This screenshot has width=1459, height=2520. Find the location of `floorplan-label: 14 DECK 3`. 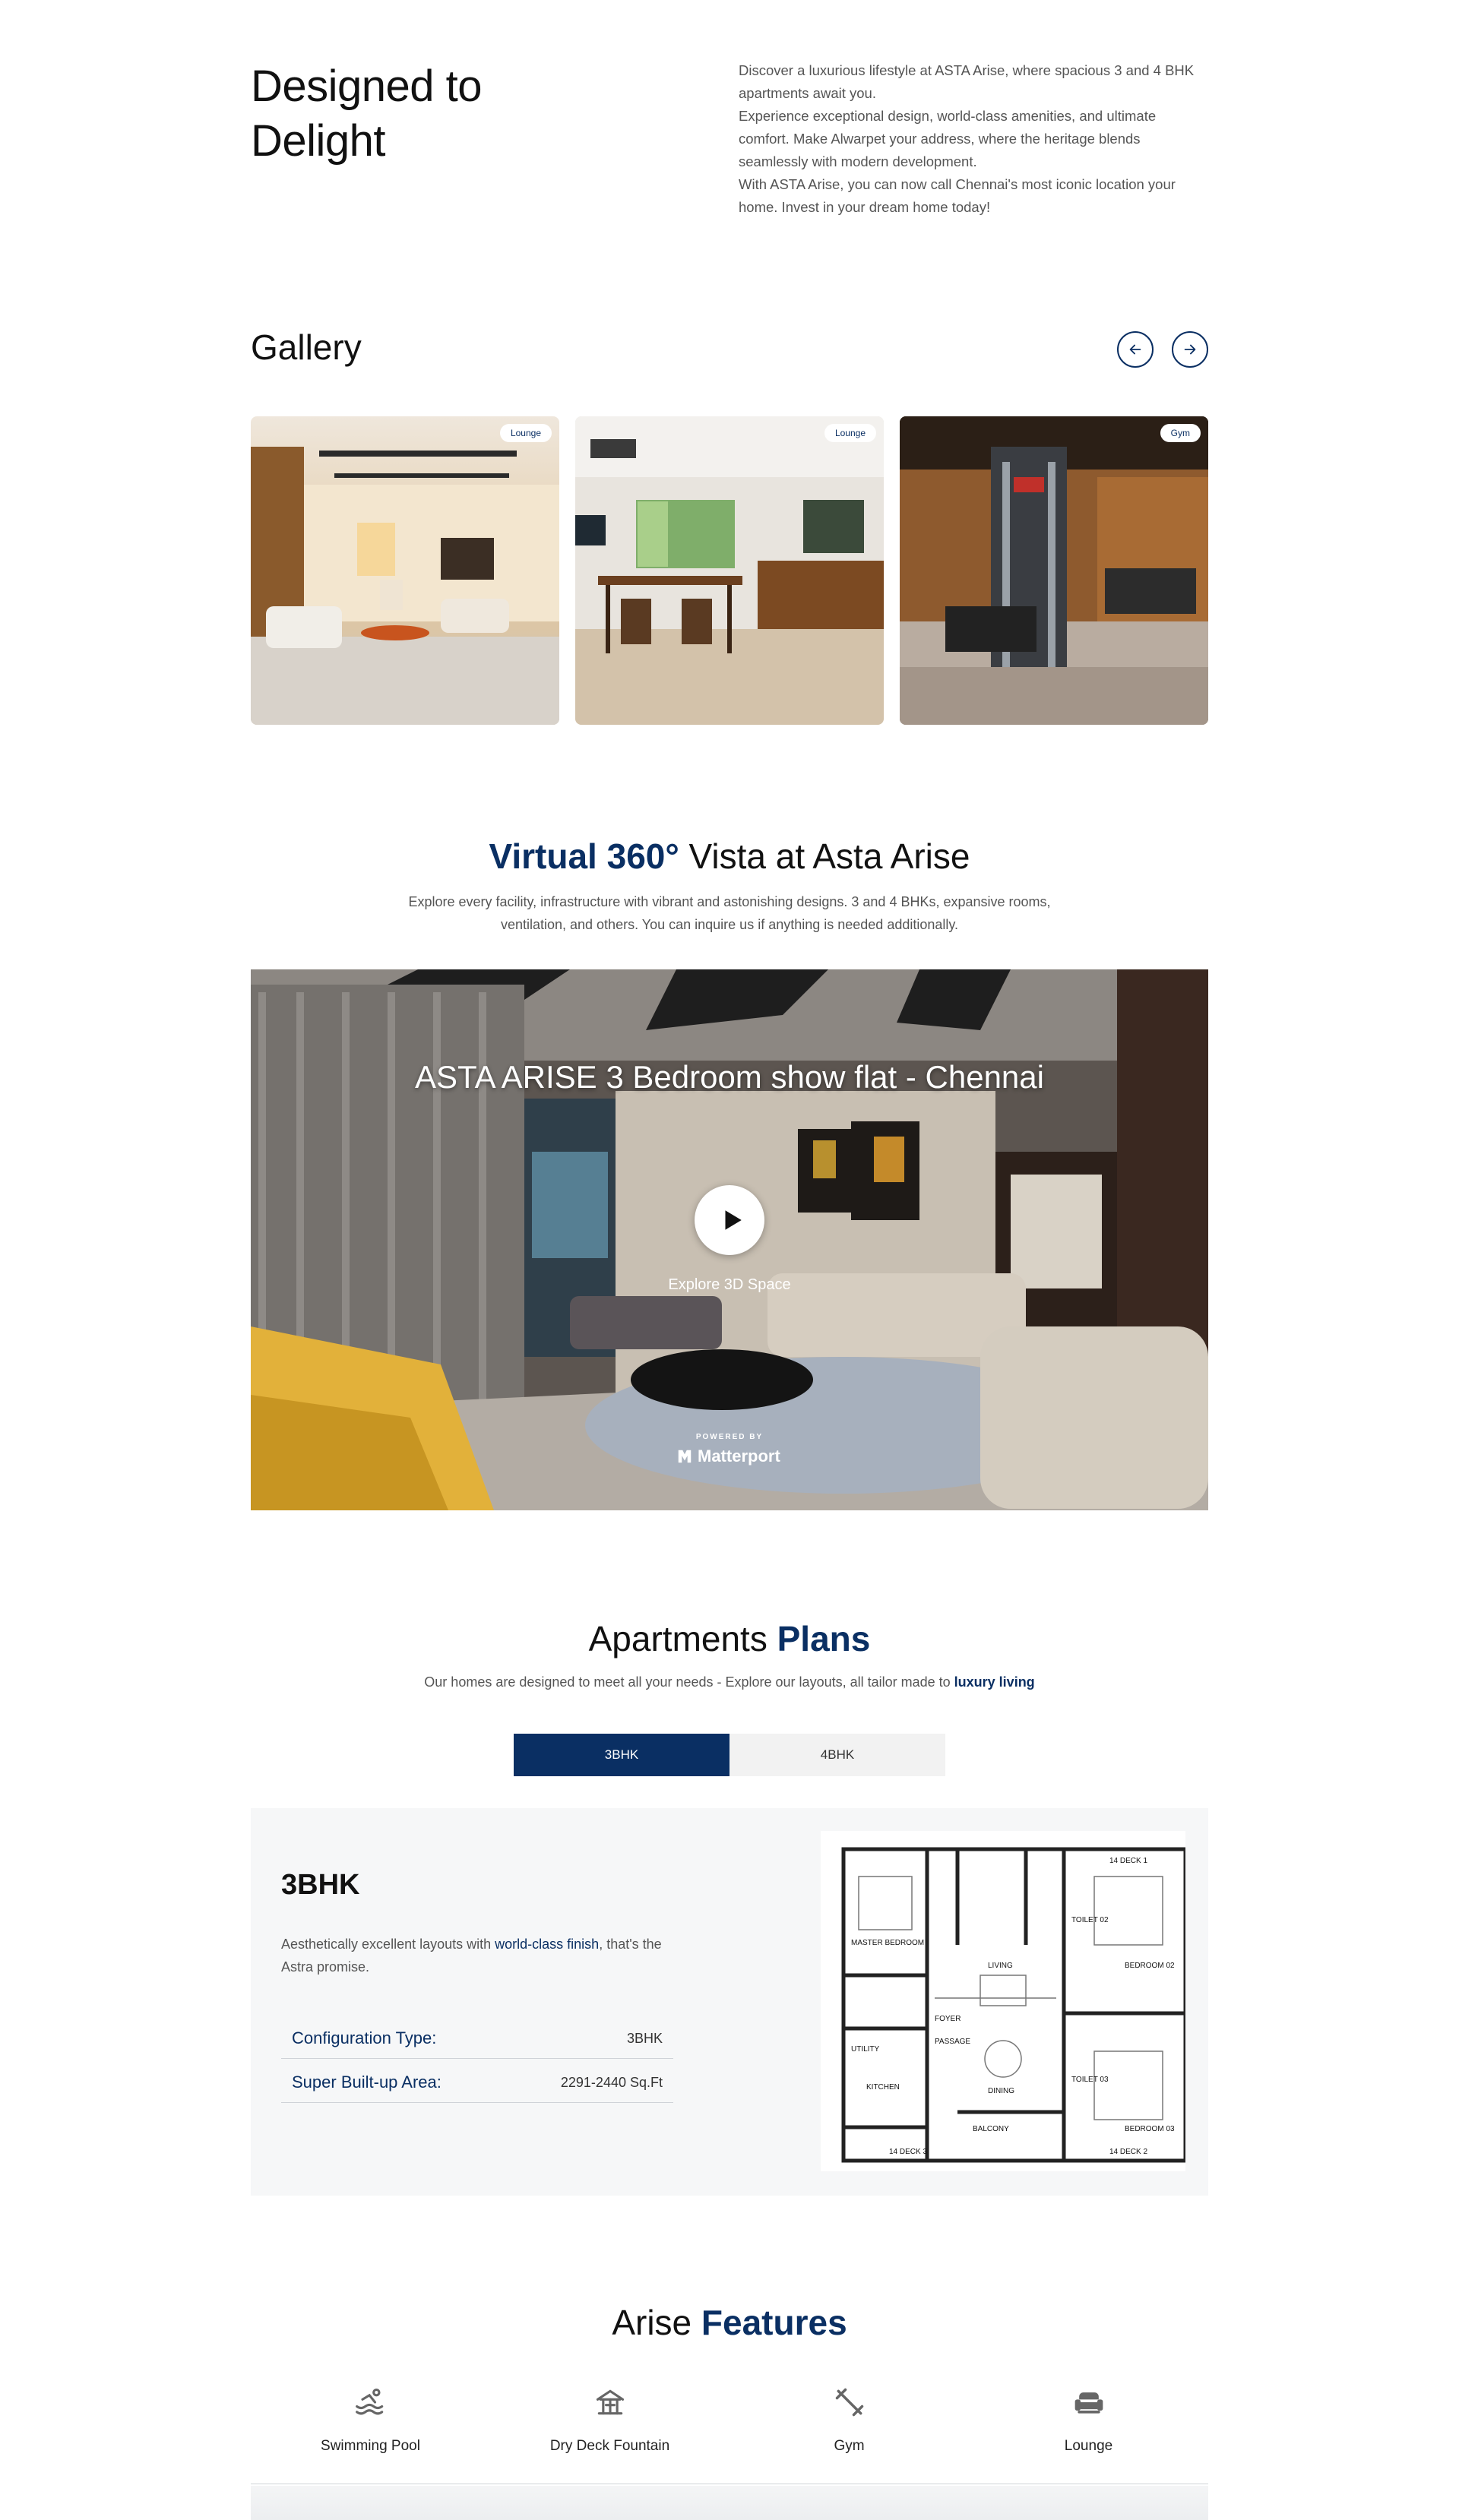

floorplan-label: 14 DECK 3 is located at coordinates (908, 2152).